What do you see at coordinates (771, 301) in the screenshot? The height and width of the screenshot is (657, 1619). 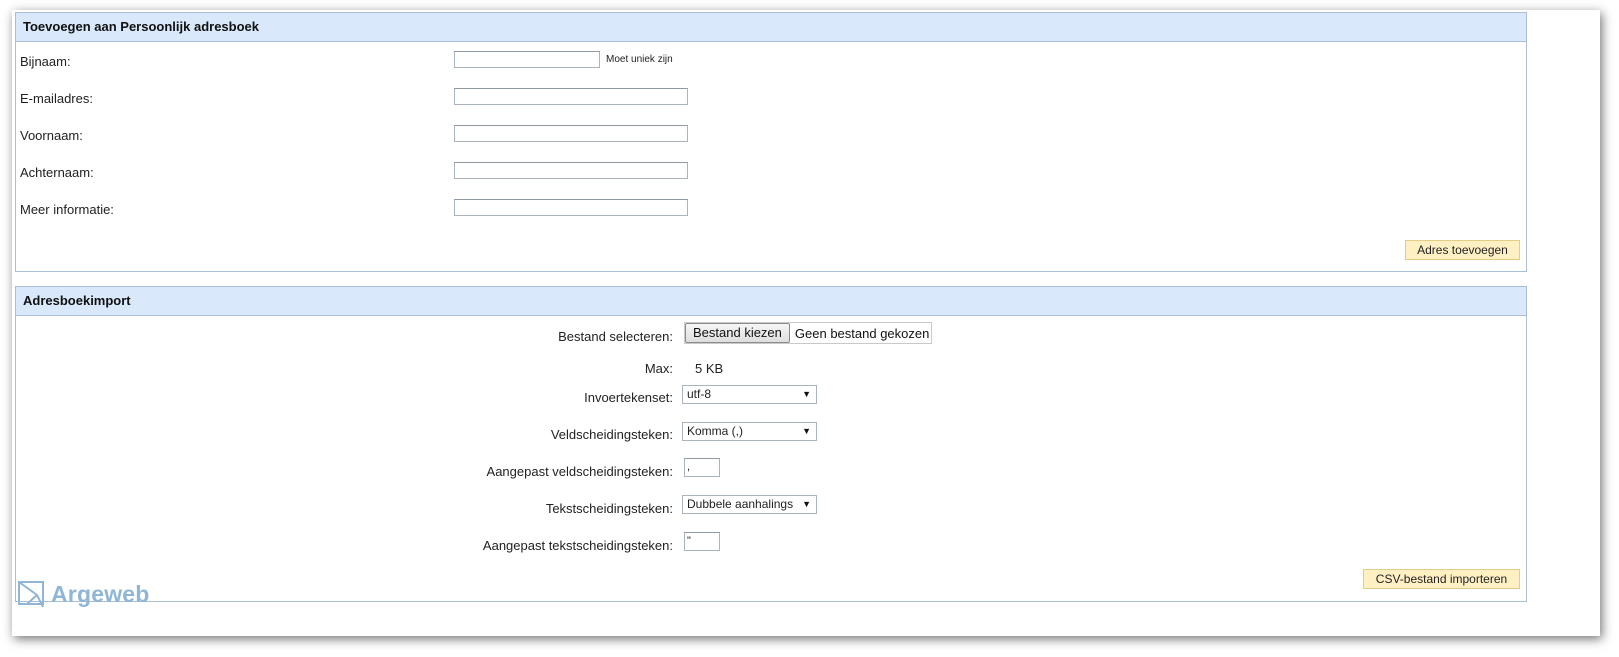 I see `import-panel-title: Adresboekimport` at bounding box center [771, 301].